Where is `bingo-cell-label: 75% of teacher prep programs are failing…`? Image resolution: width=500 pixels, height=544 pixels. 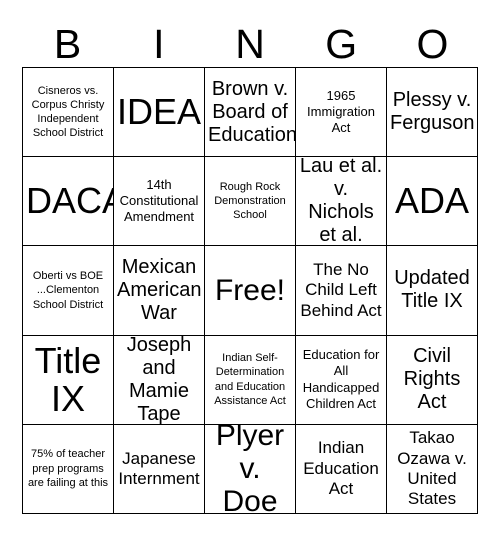
bingo-cell-label: 75% of teacher prep programs are failing… is located at coordinates (68, 469).